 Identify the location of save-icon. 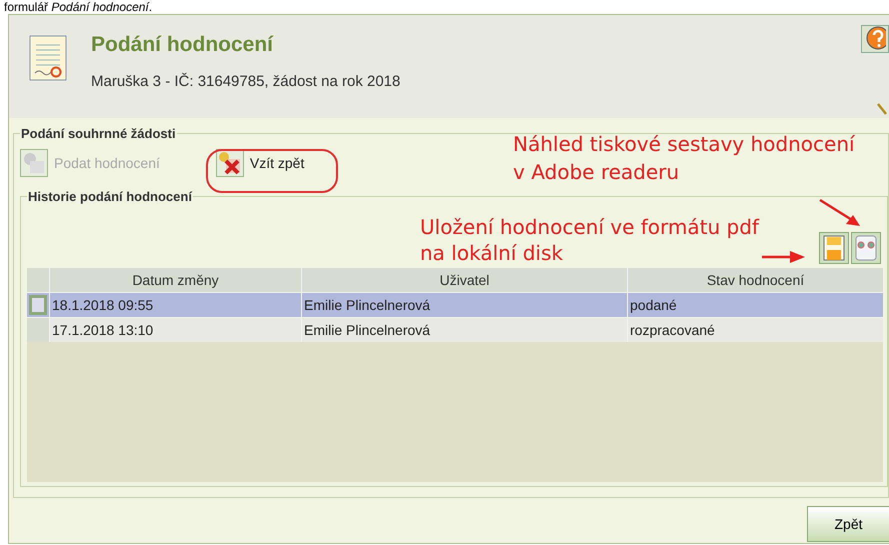
(834, 248).